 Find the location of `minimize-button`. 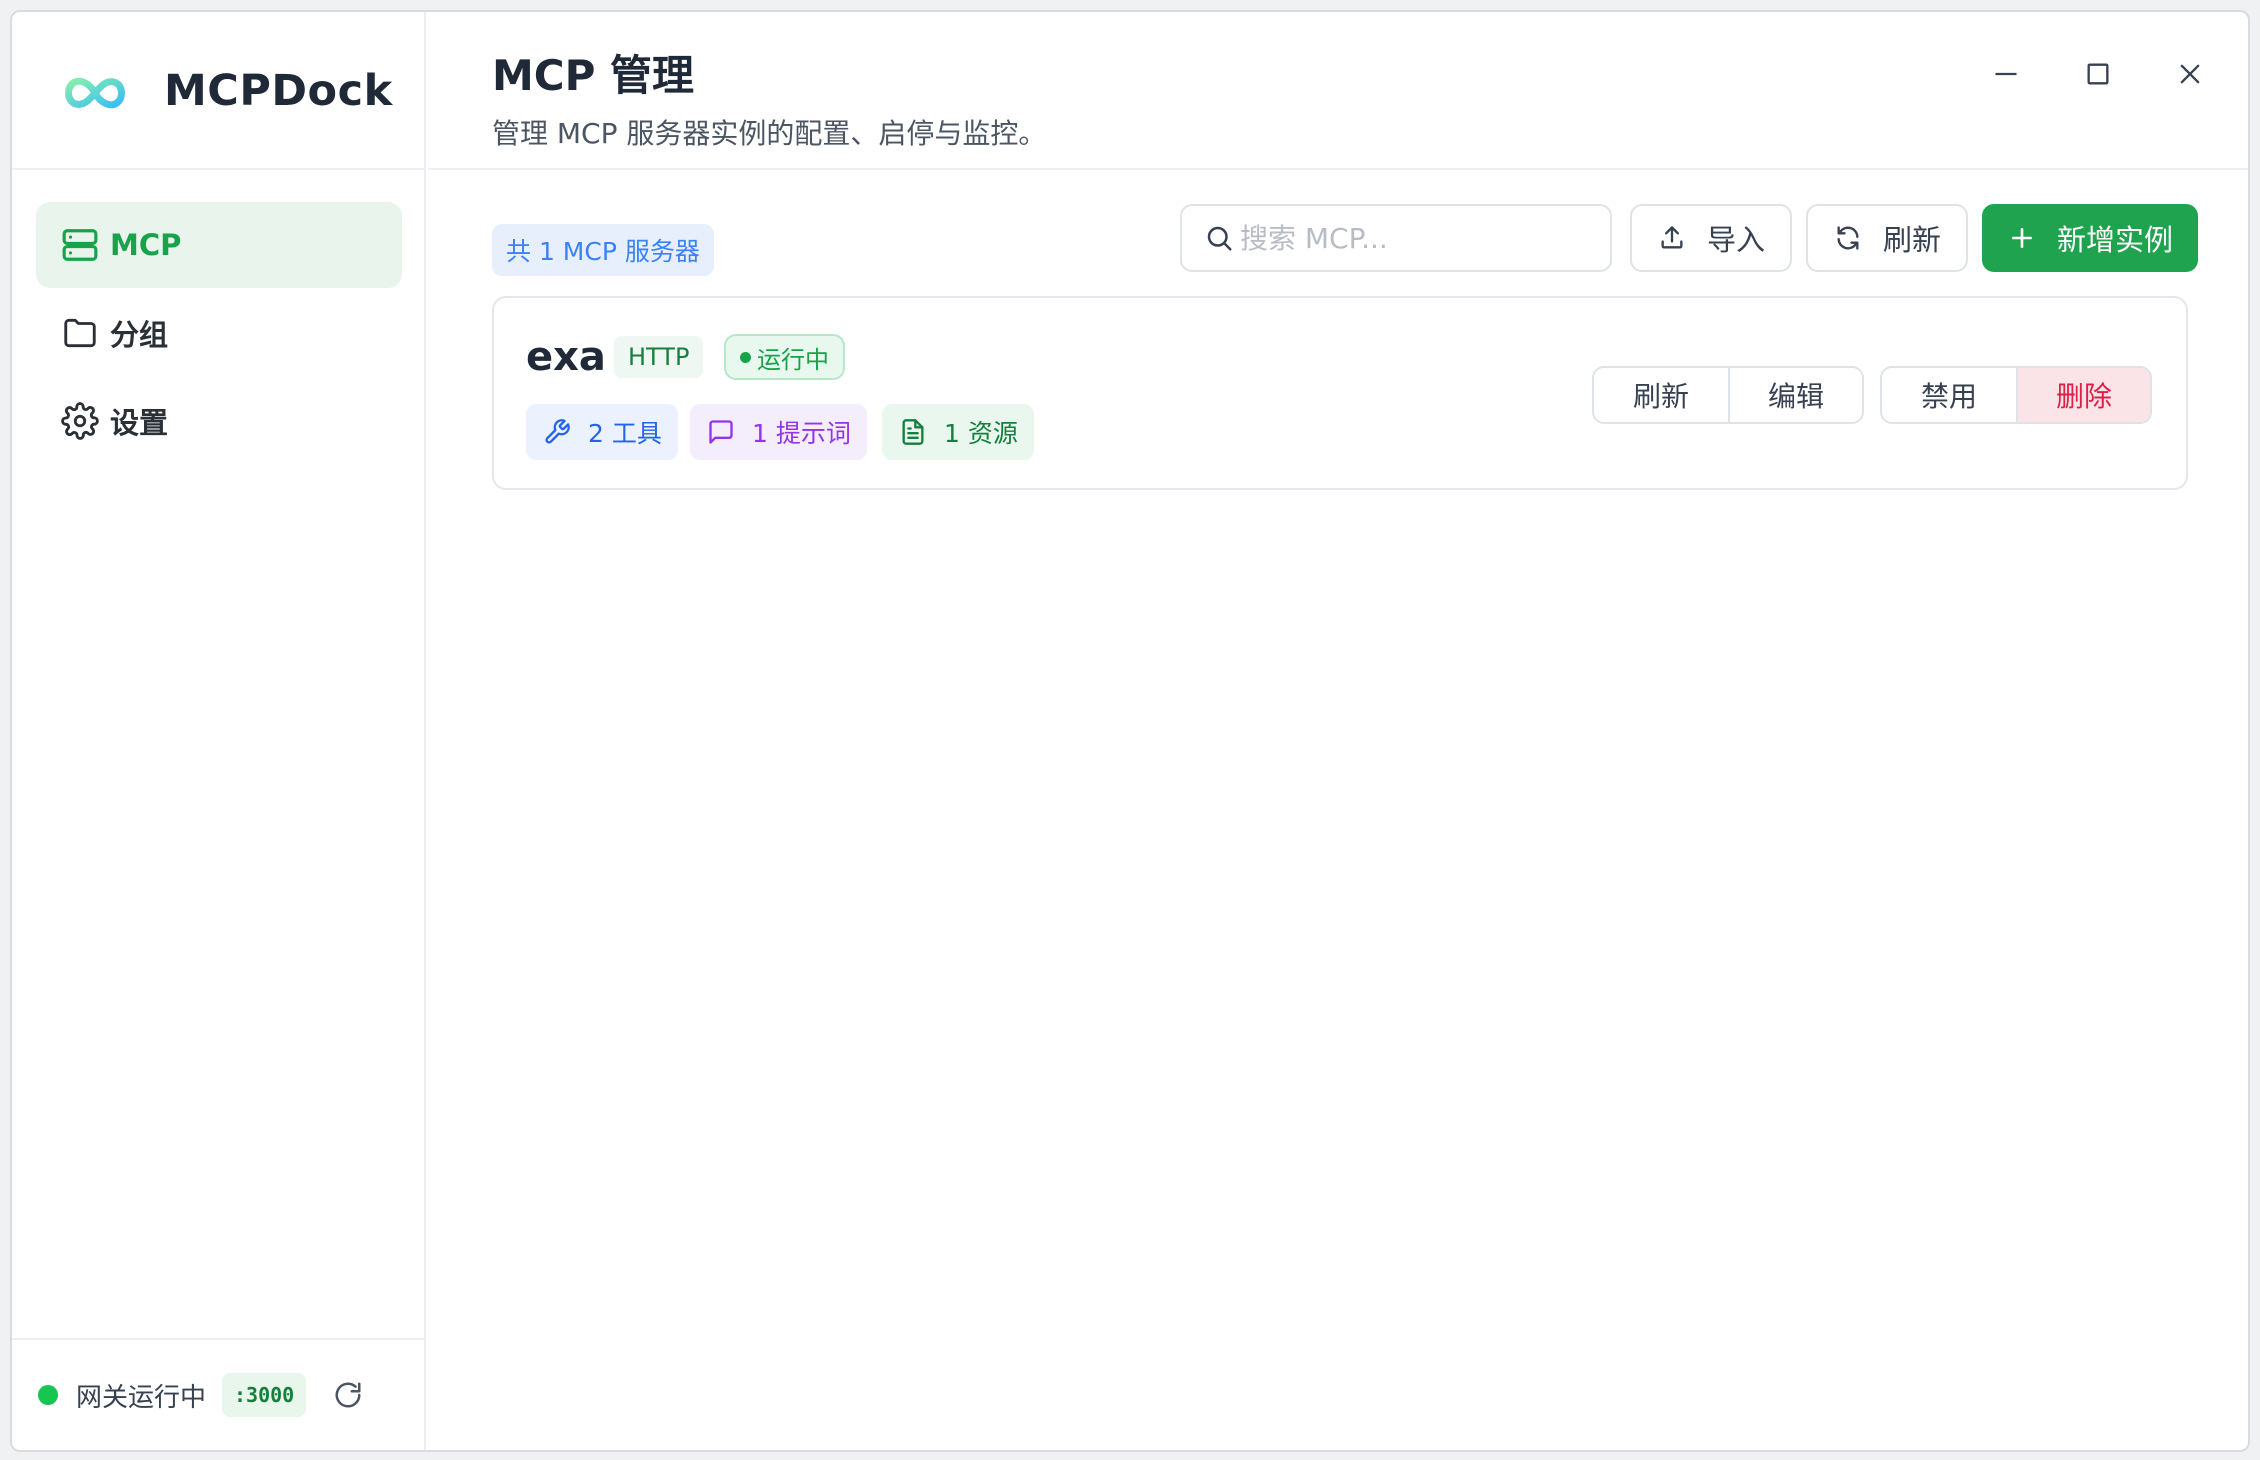

minimize-button is located at coordinates (2006, 74).